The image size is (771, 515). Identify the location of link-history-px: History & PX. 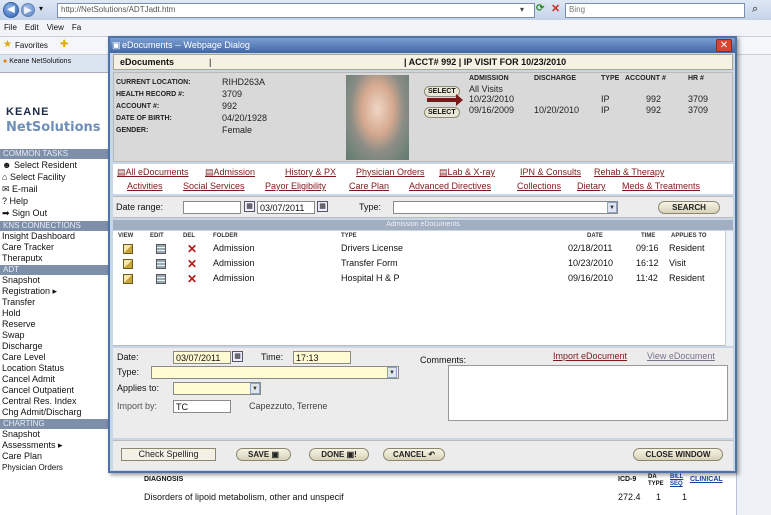
(310, 172).